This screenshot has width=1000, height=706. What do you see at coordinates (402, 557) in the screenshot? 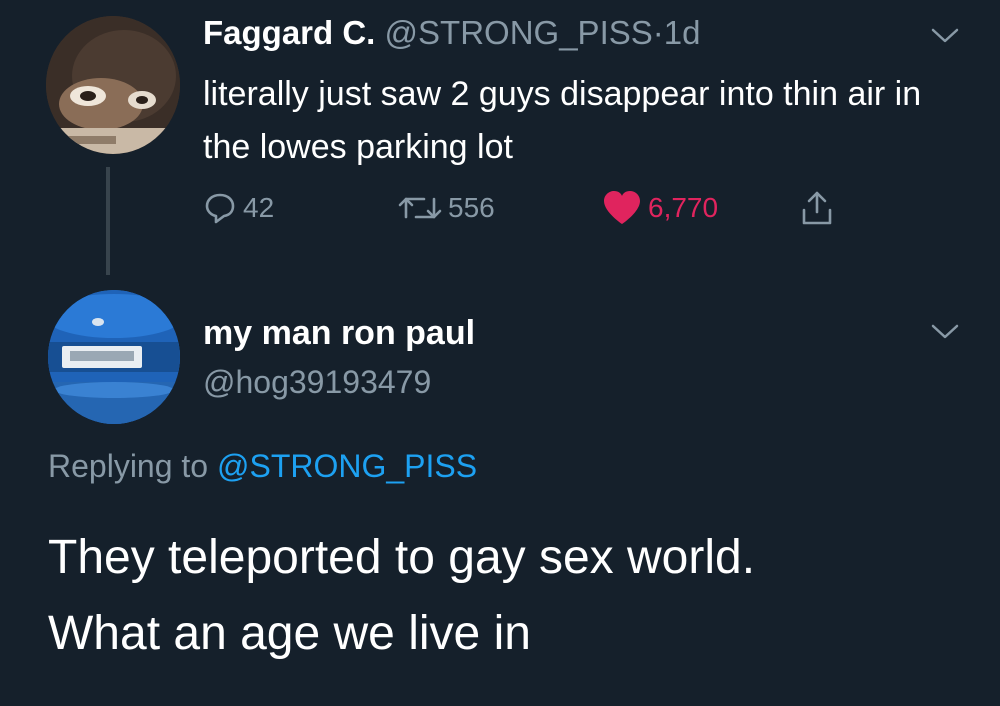
I see `tweet-text-line: They teleported to gay sex world.` at bounding box center [402, 557].